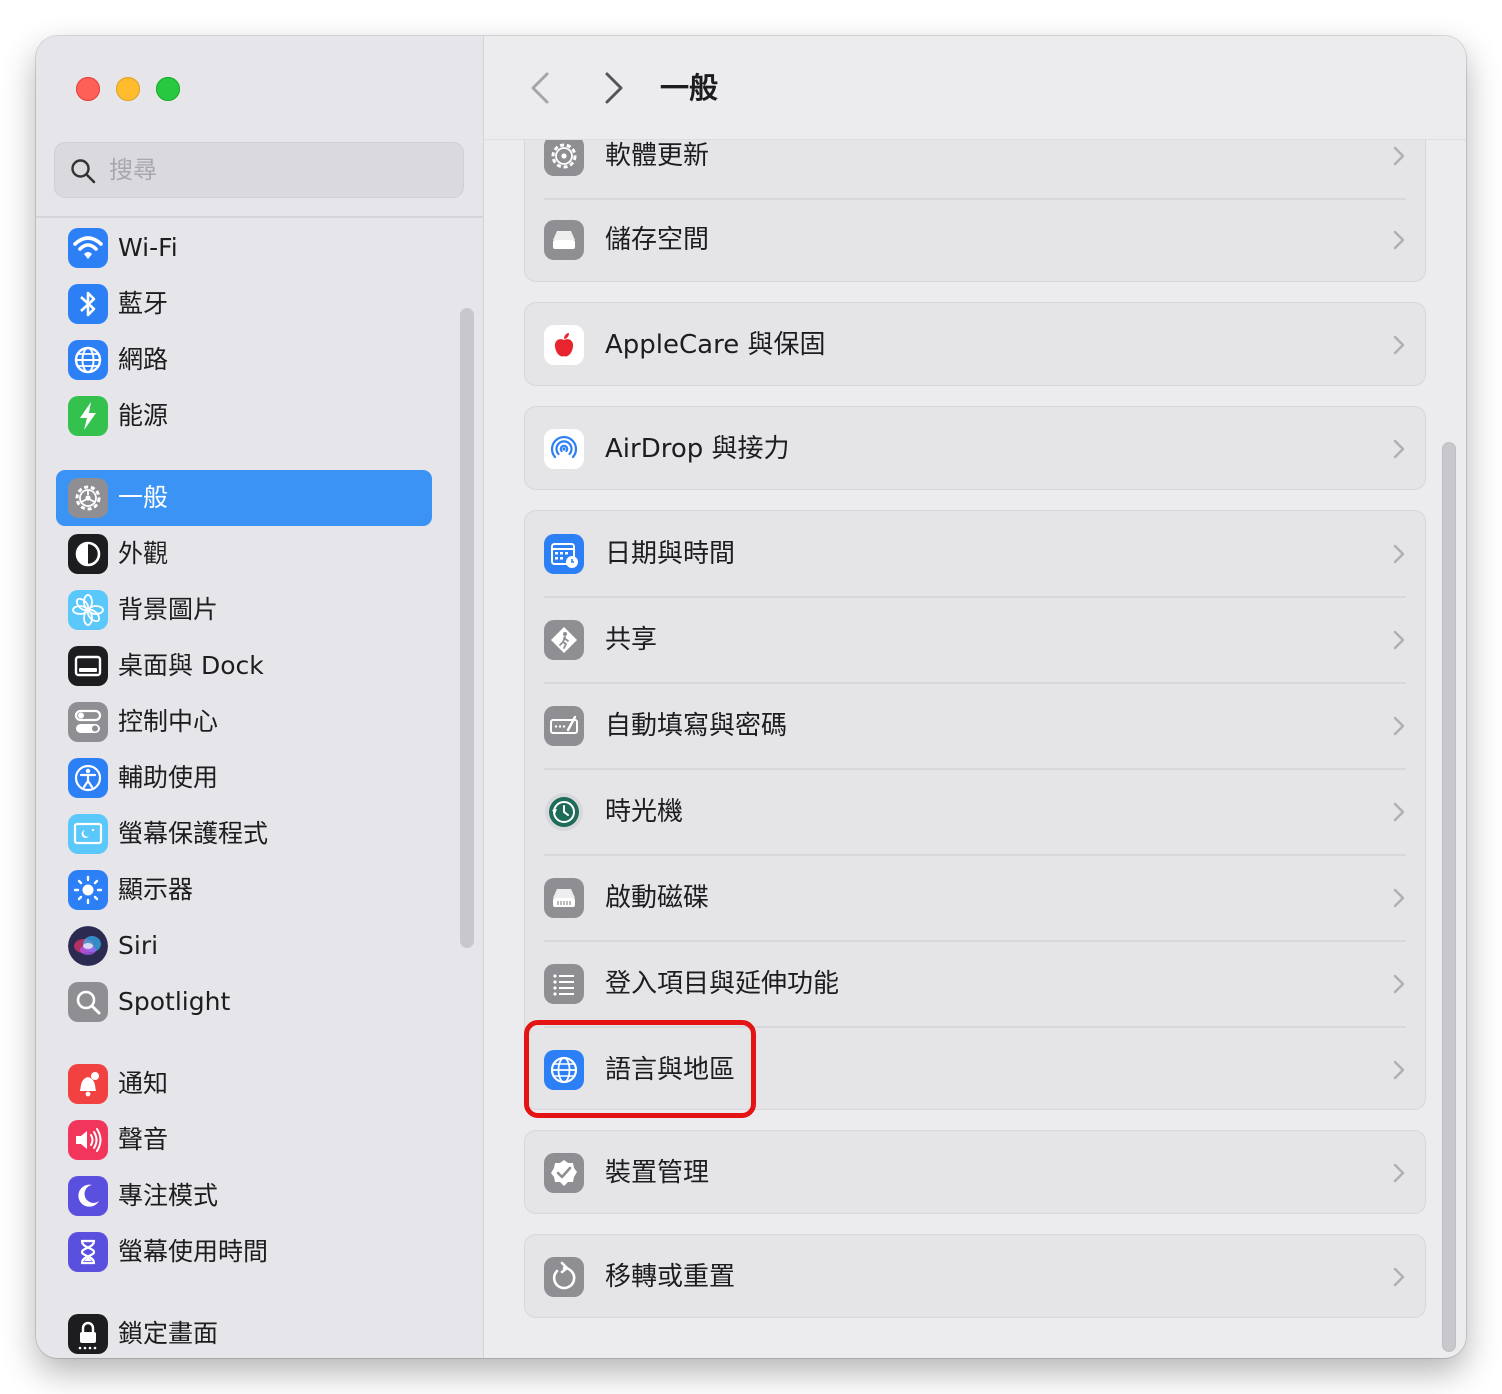 This screenshot has width=1502, height=1394. I want to click on sidebar-item-displays: 顯示器, so click(244, 890).